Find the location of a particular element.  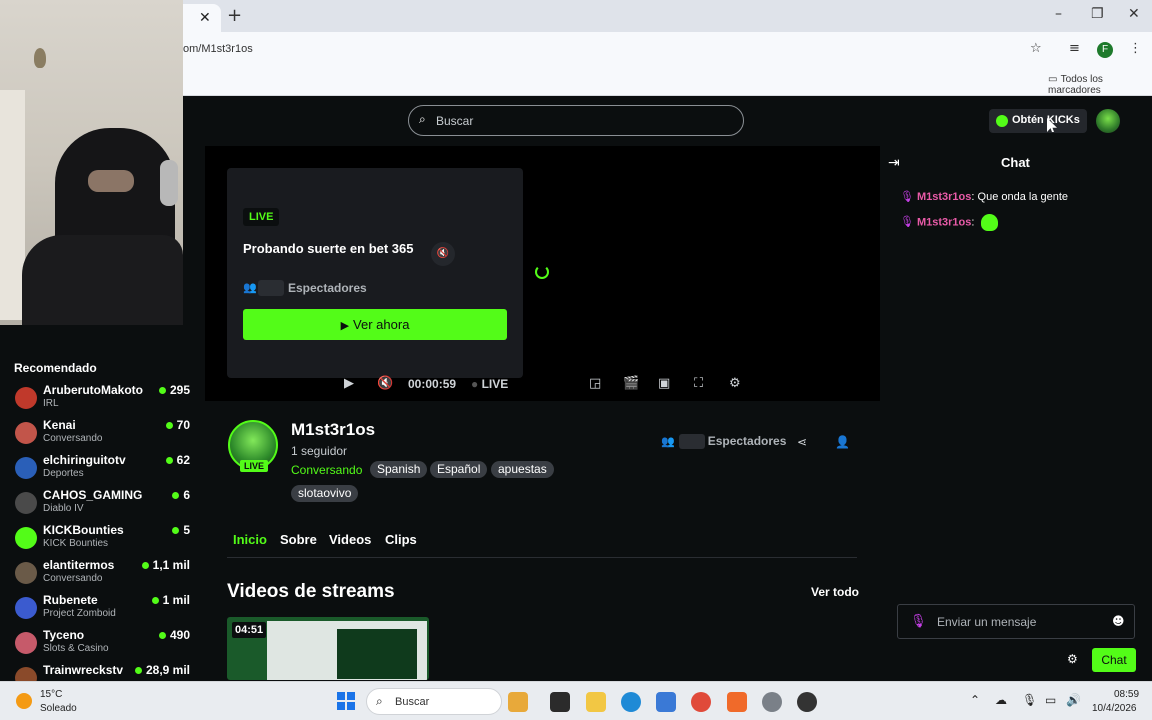

tab-sobre: Sobre is located at coordinates (298, 539).